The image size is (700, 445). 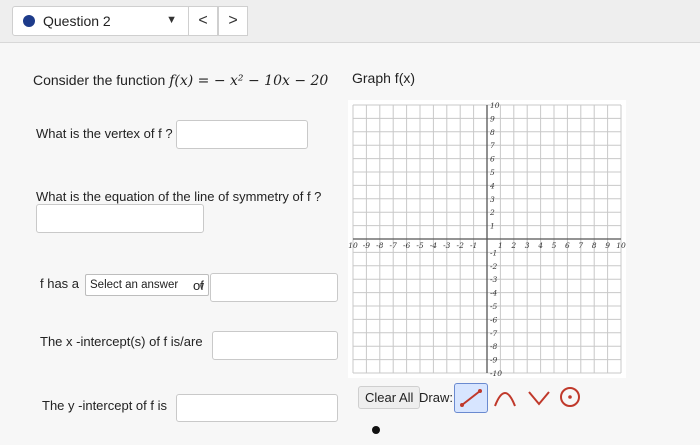 I want to click on circle-icon, so click(x=570, y=397).